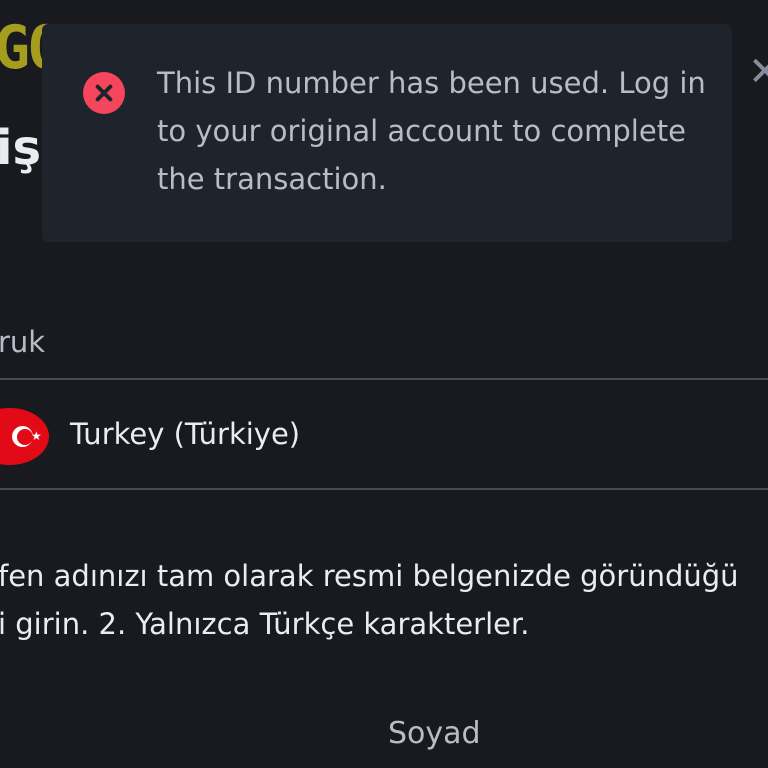 The width and height of the screenshot is (768, 768). I want to click on country-select-value: Turkey (Türkiye), so click(185, 434).